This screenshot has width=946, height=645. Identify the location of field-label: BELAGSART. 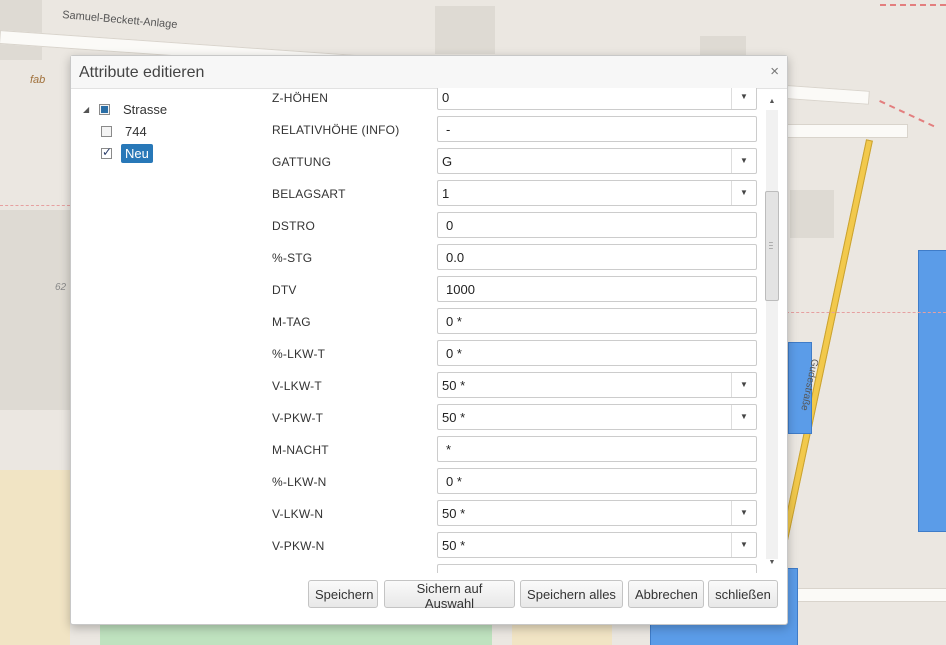
(309, 194).